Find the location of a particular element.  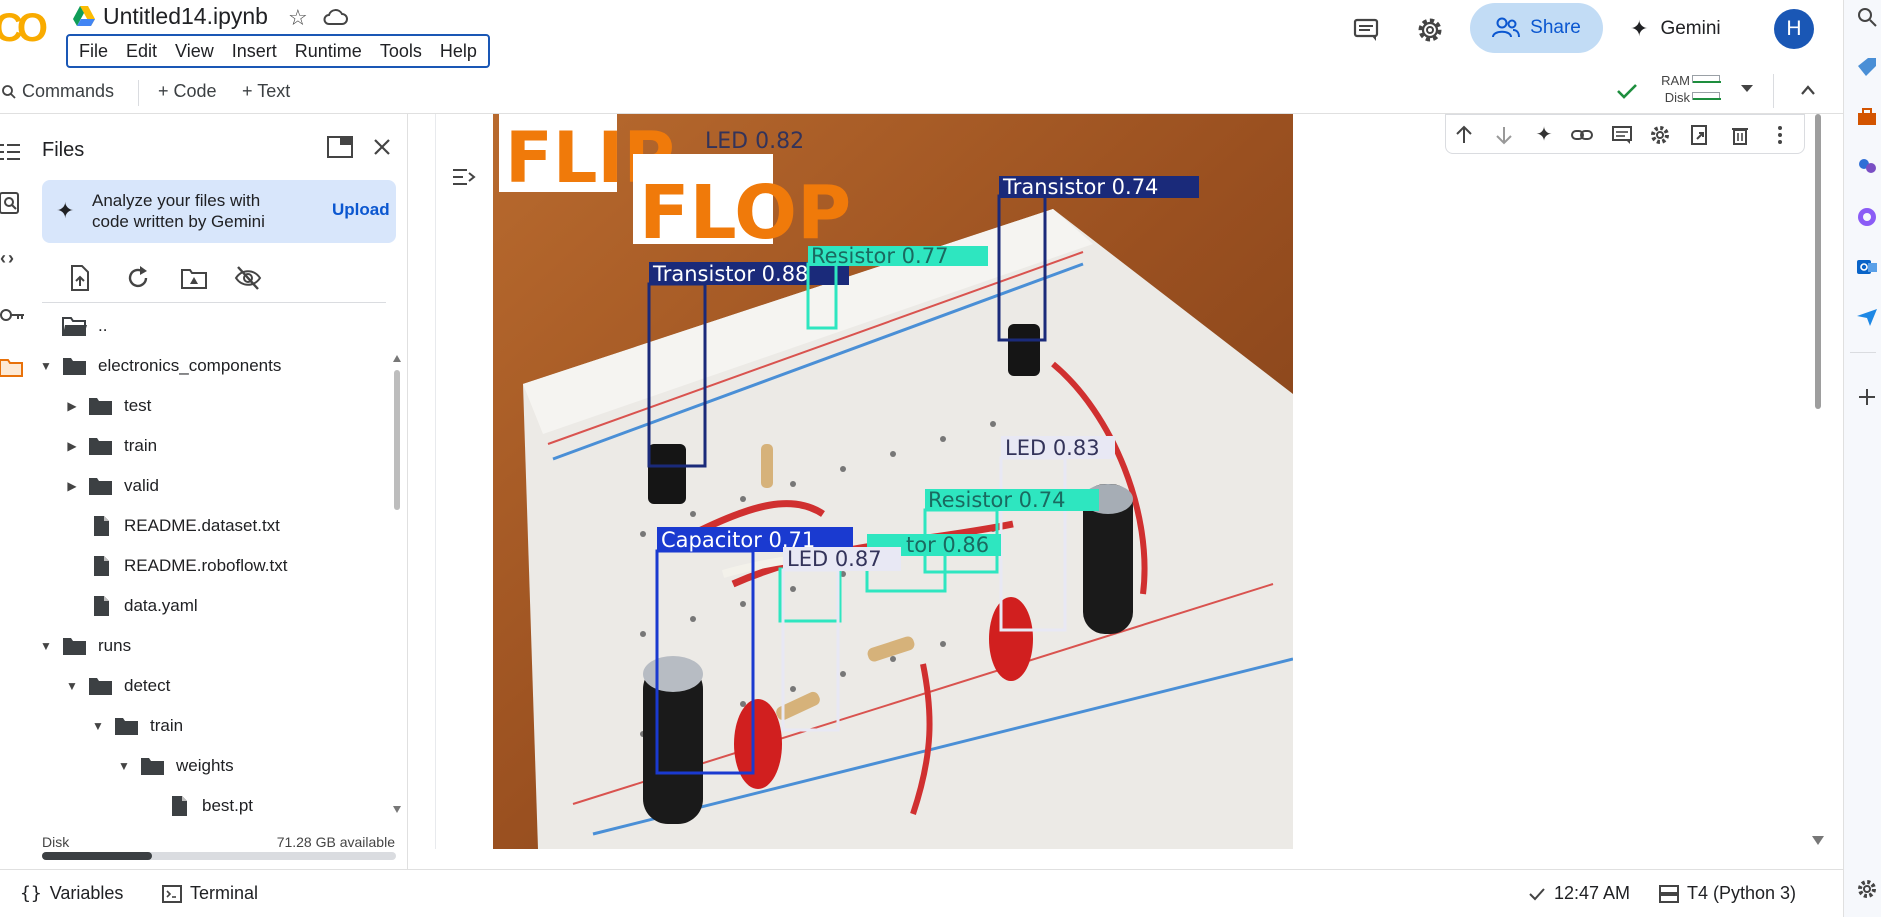

copilot-icon is located at coordinates (1867, 217).